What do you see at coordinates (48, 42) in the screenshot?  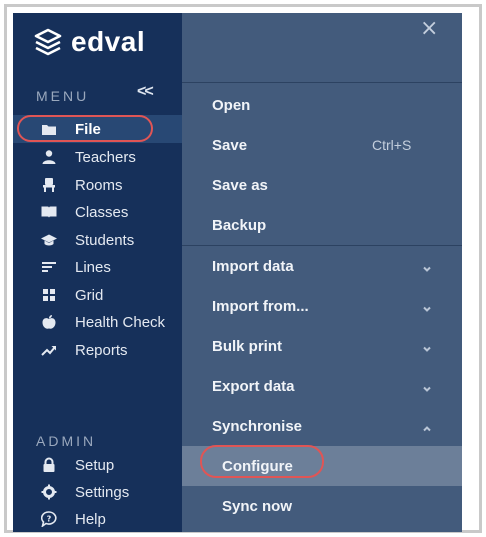 I see `layers-logo-icon` at bounding box center [48, 42].